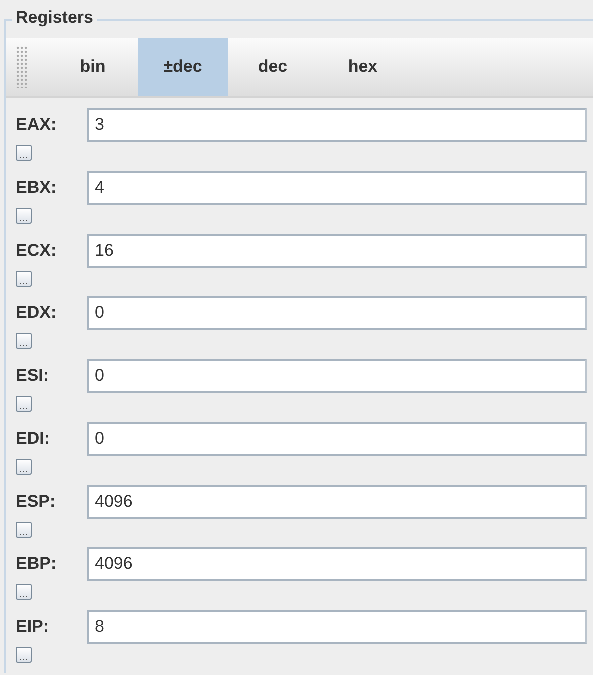 The image size is (593, 675). What do you see at coordinates (337, 187) in the screenshot?
I see `register-field: 4` at bounding box center [337, 187].